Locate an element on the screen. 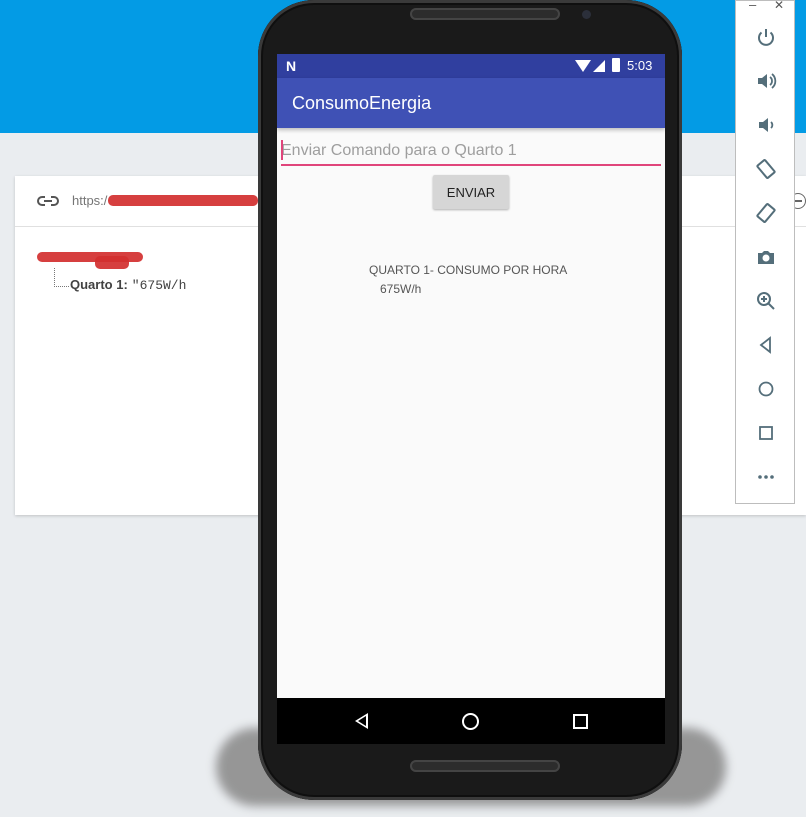 Image resolution: width=806 pixels, height=817 pixels. rotate-left-icon is located at coordinates (766, 171).